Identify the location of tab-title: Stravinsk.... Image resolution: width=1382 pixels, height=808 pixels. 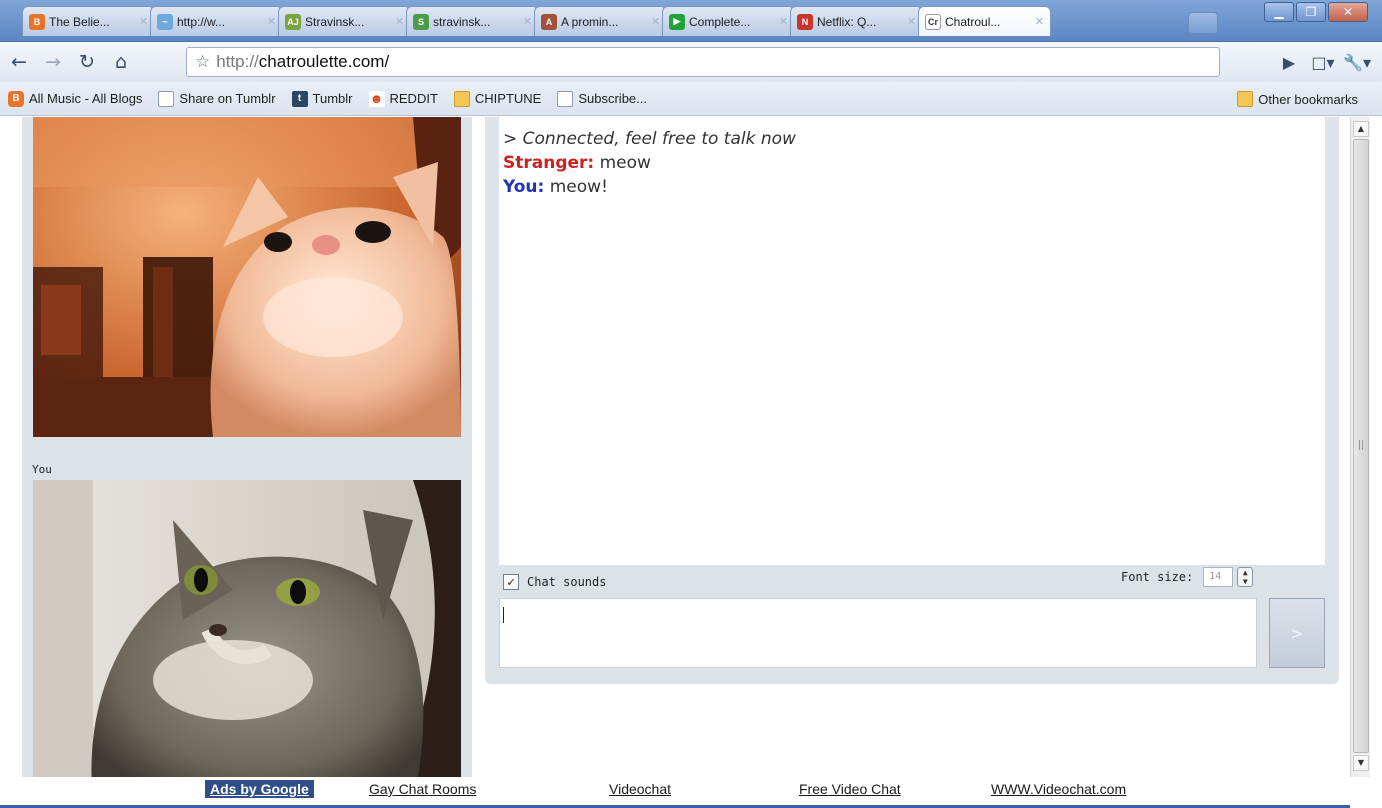
(335, 21).